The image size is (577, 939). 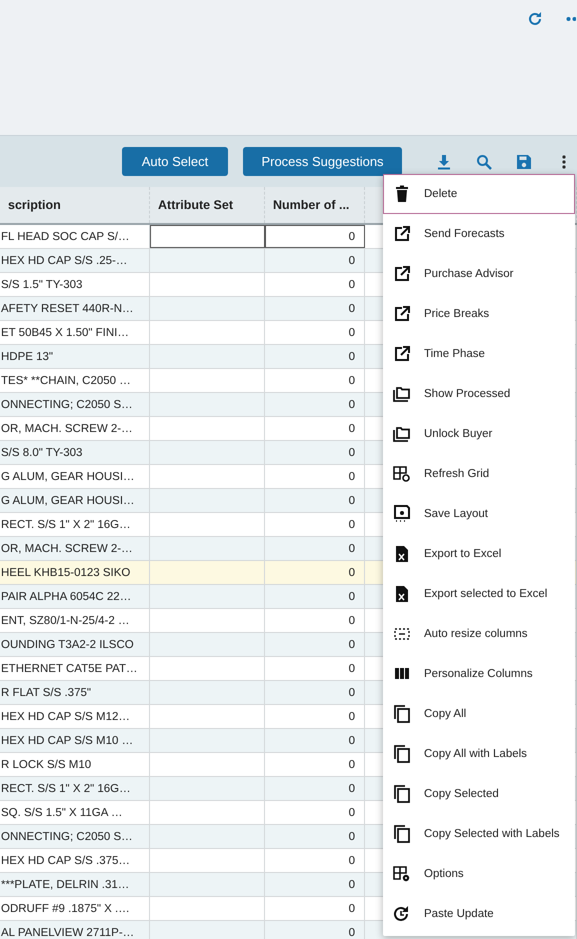 What do you see at coordinates (322, 161) in the screenshot?
I see `toolbar-button: Process Suggestions` at bounding box center [322, 161].